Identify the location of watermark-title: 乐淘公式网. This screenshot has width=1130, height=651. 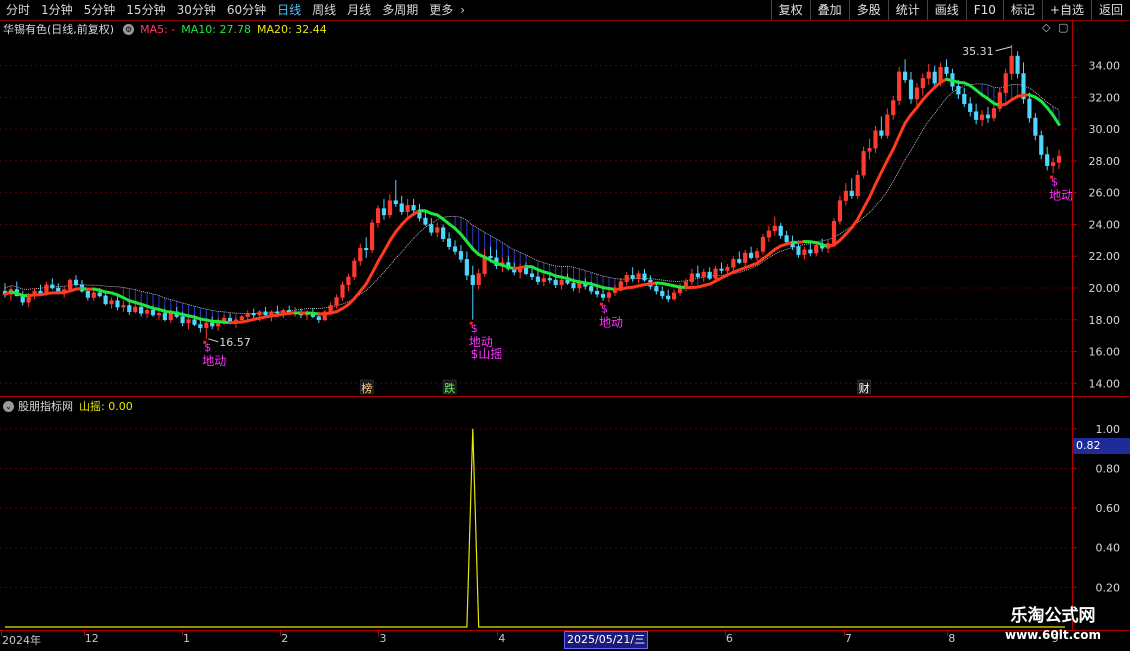
(1053, 616).